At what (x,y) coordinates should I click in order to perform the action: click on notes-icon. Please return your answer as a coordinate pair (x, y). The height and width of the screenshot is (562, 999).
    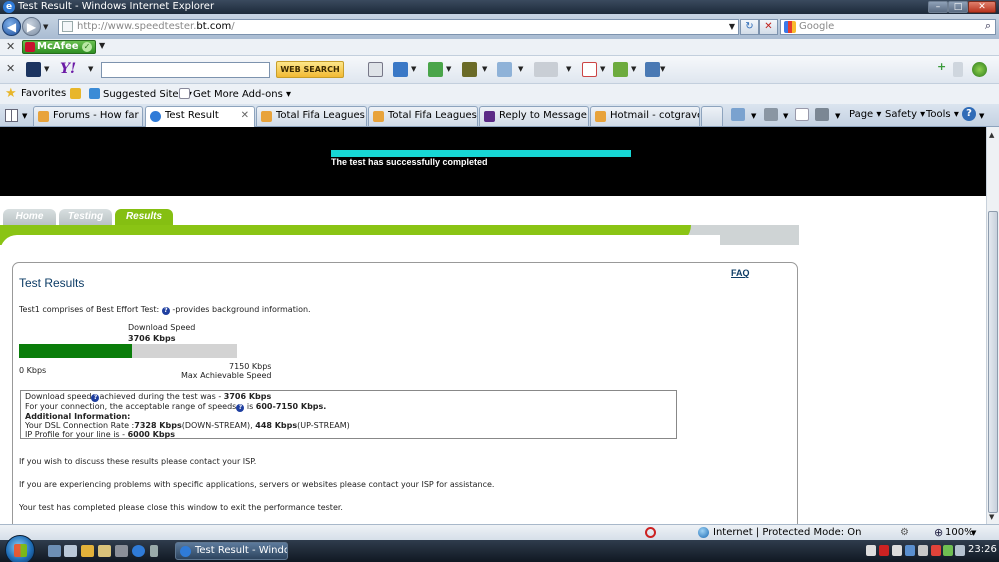
    Looking at the image, I should click on (469, 69).